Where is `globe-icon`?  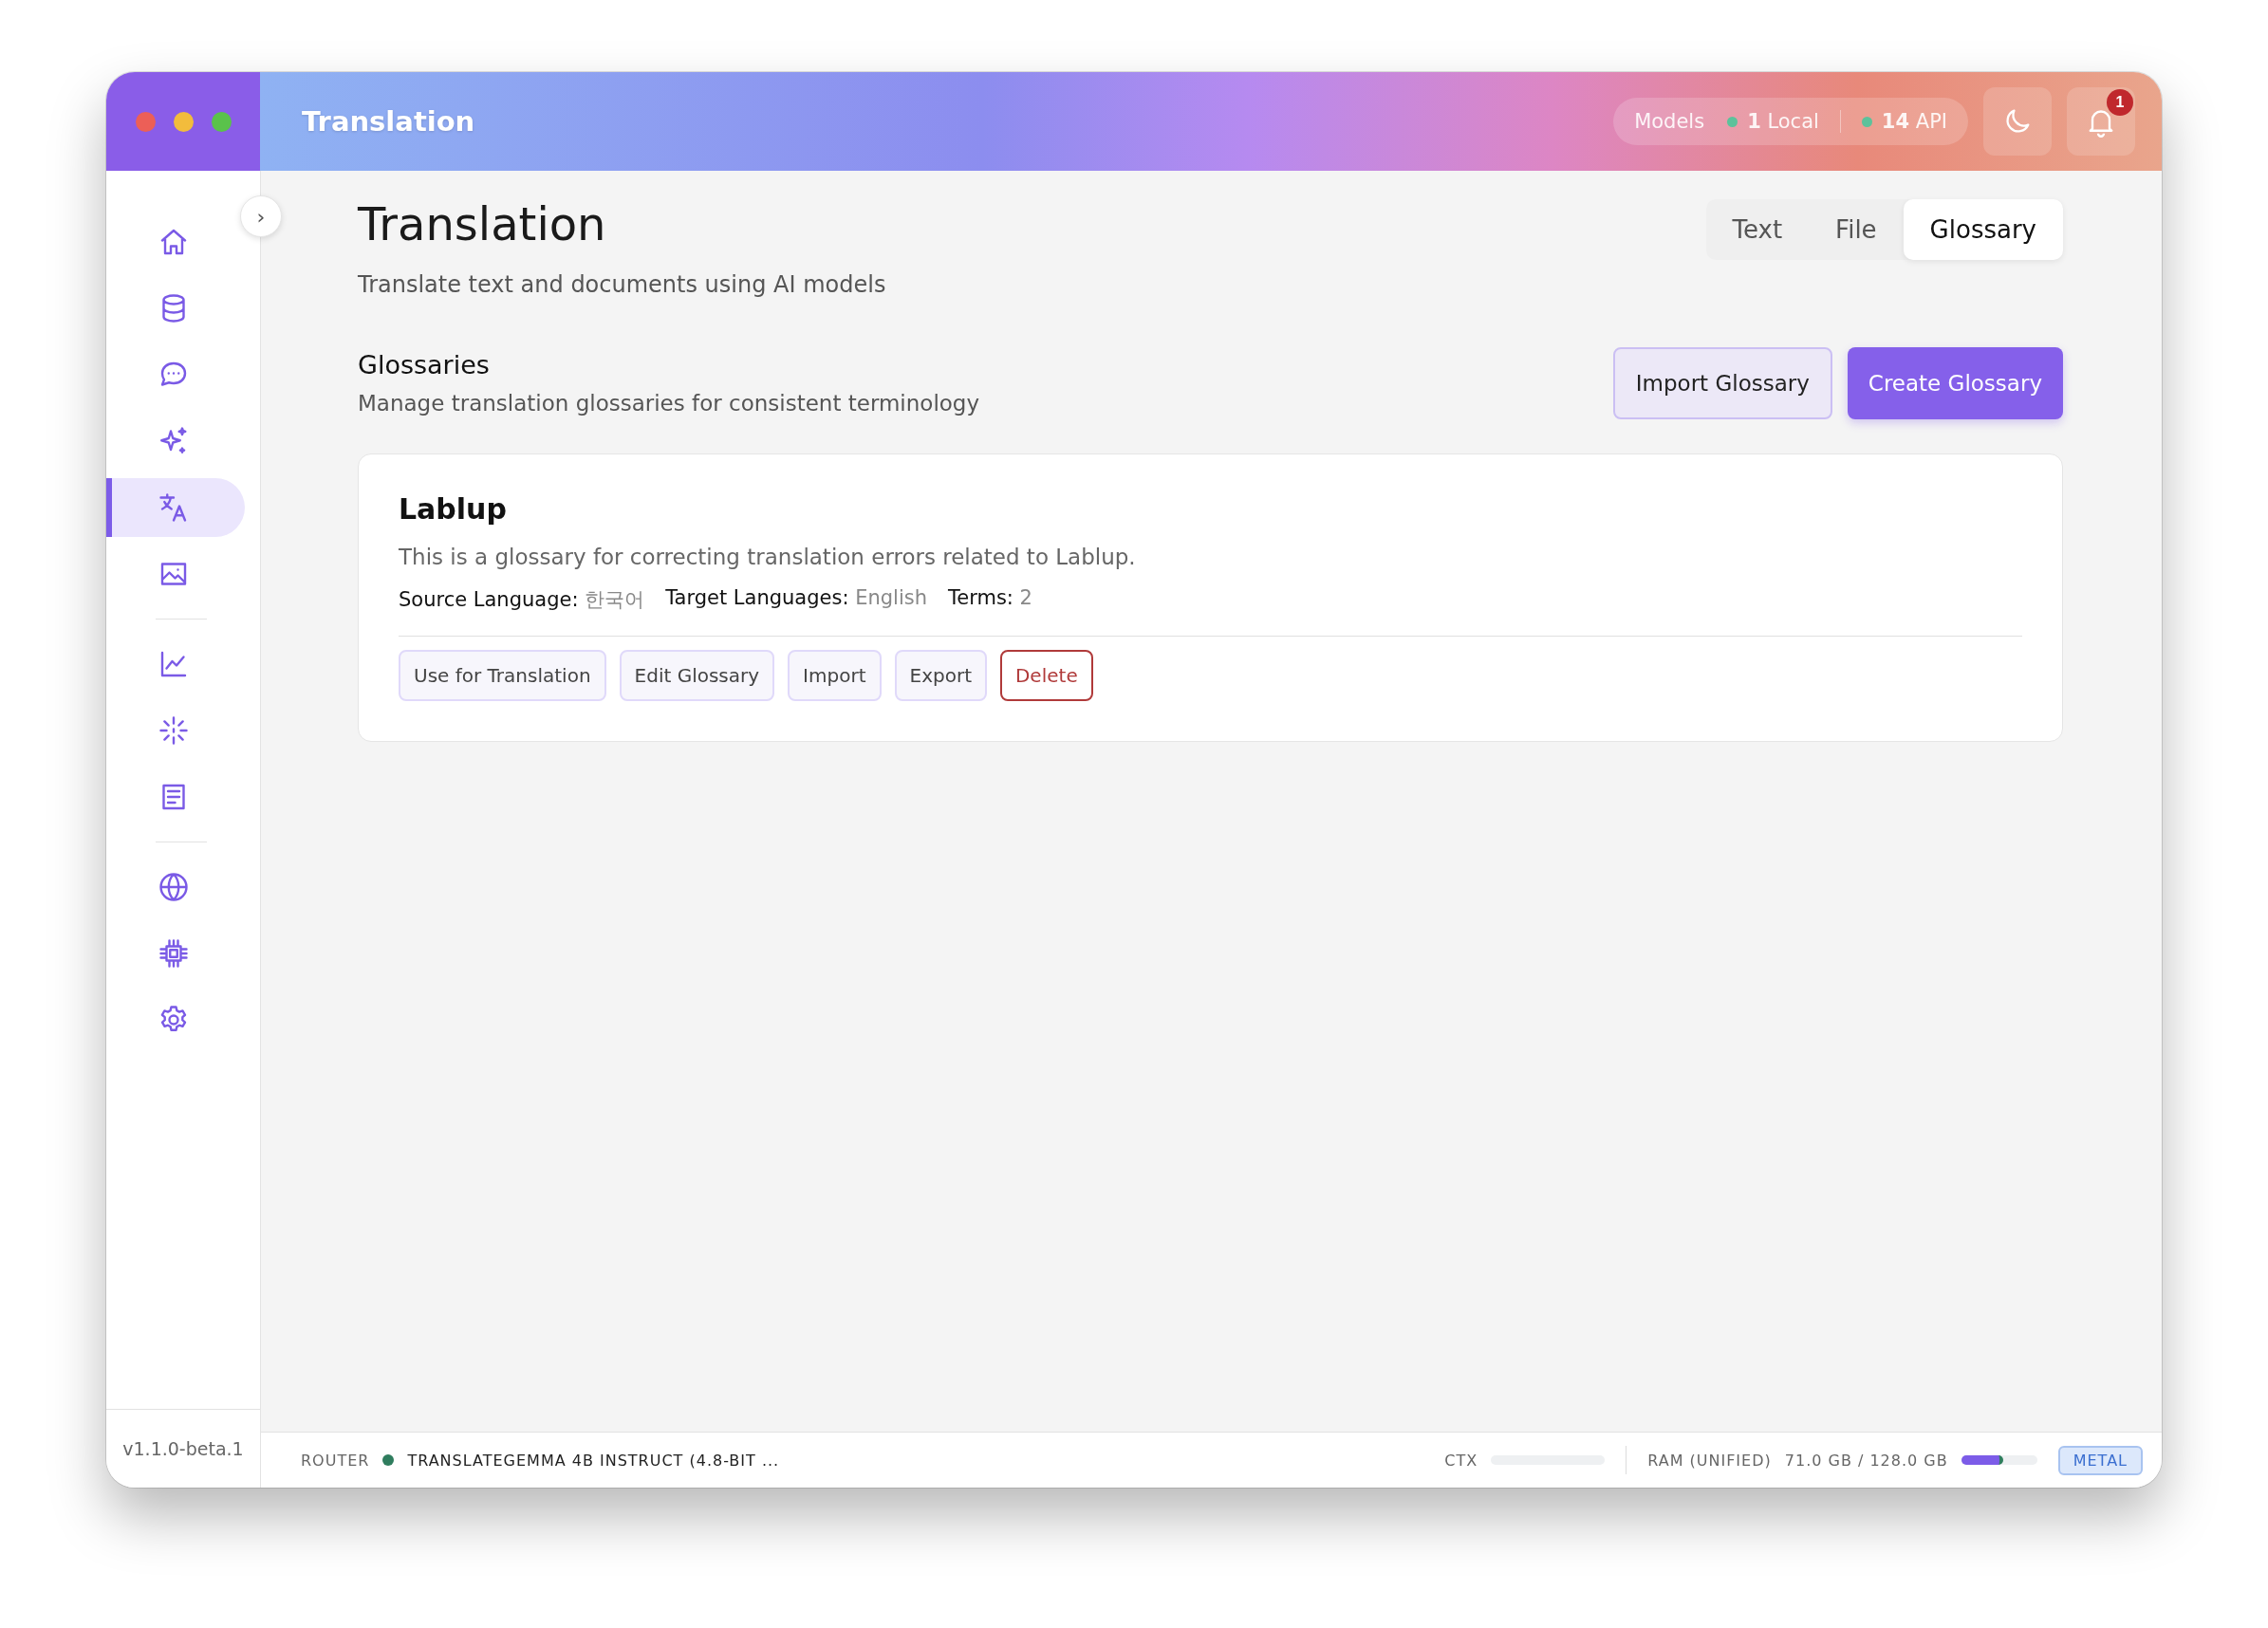 globe-icon is located at coordinates (174, 887).